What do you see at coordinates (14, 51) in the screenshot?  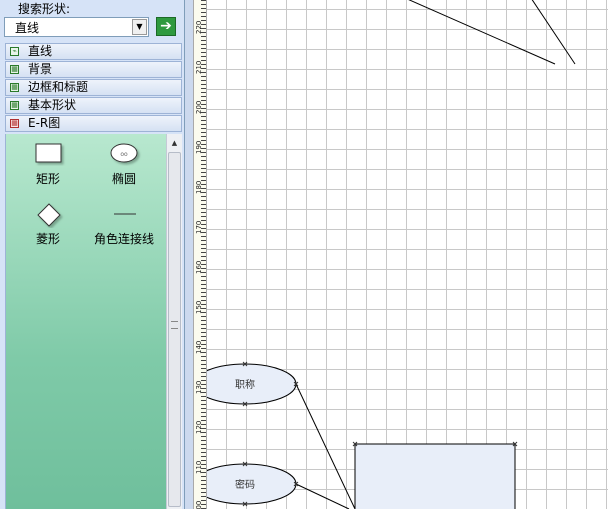 I see `lines-stencil-icon: ⌁` at bounding box center [14, 51].